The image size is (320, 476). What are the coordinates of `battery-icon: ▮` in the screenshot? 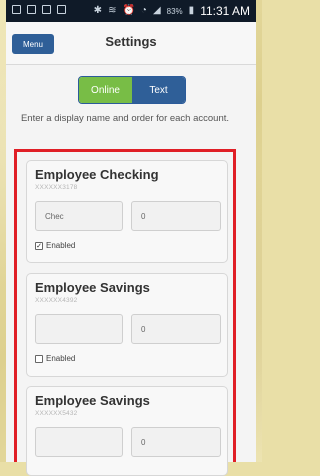 It's located at (191, 10).